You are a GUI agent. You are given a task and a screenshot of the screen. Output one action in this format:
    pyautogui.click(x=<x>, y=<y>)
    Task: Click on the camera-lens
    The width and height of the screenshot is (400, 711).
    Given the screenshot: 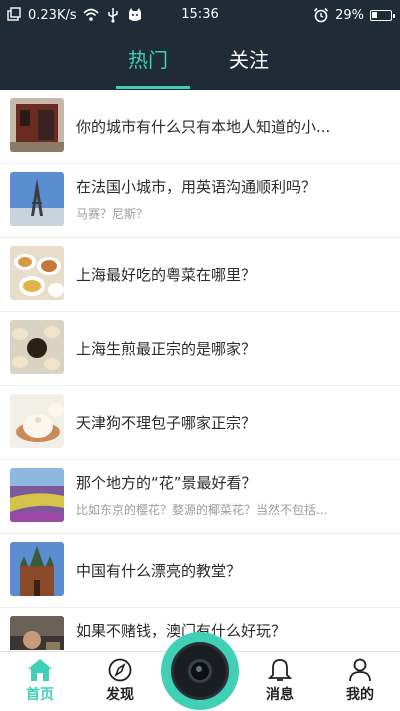 What is the action you would take?
    pyautogui.click(x=200, y=671)
    